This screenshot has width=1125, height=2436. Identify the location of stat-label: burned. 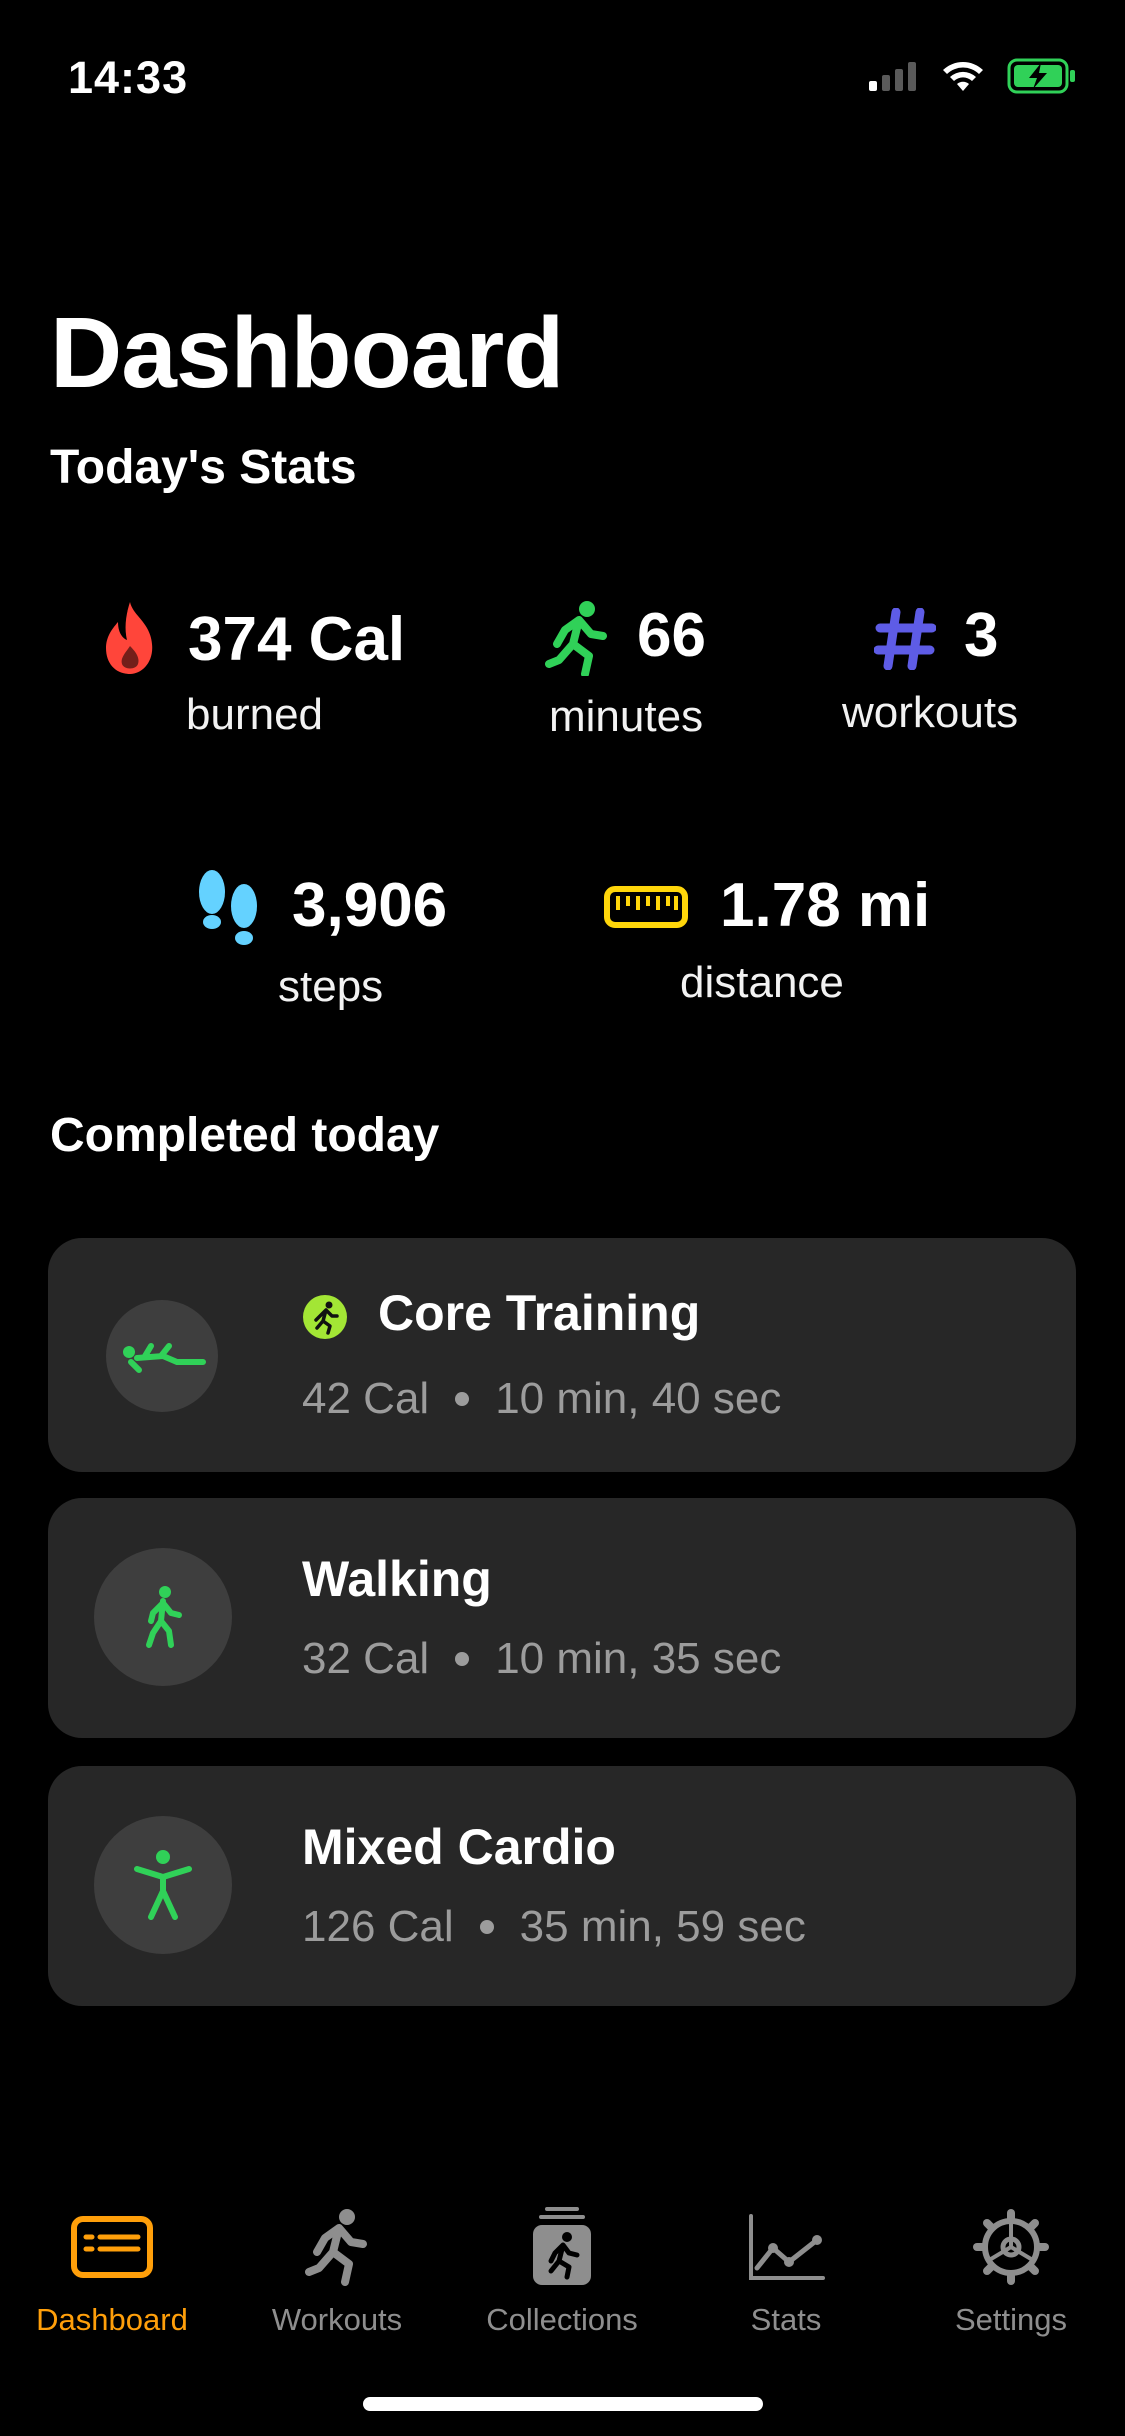
(255, 714).